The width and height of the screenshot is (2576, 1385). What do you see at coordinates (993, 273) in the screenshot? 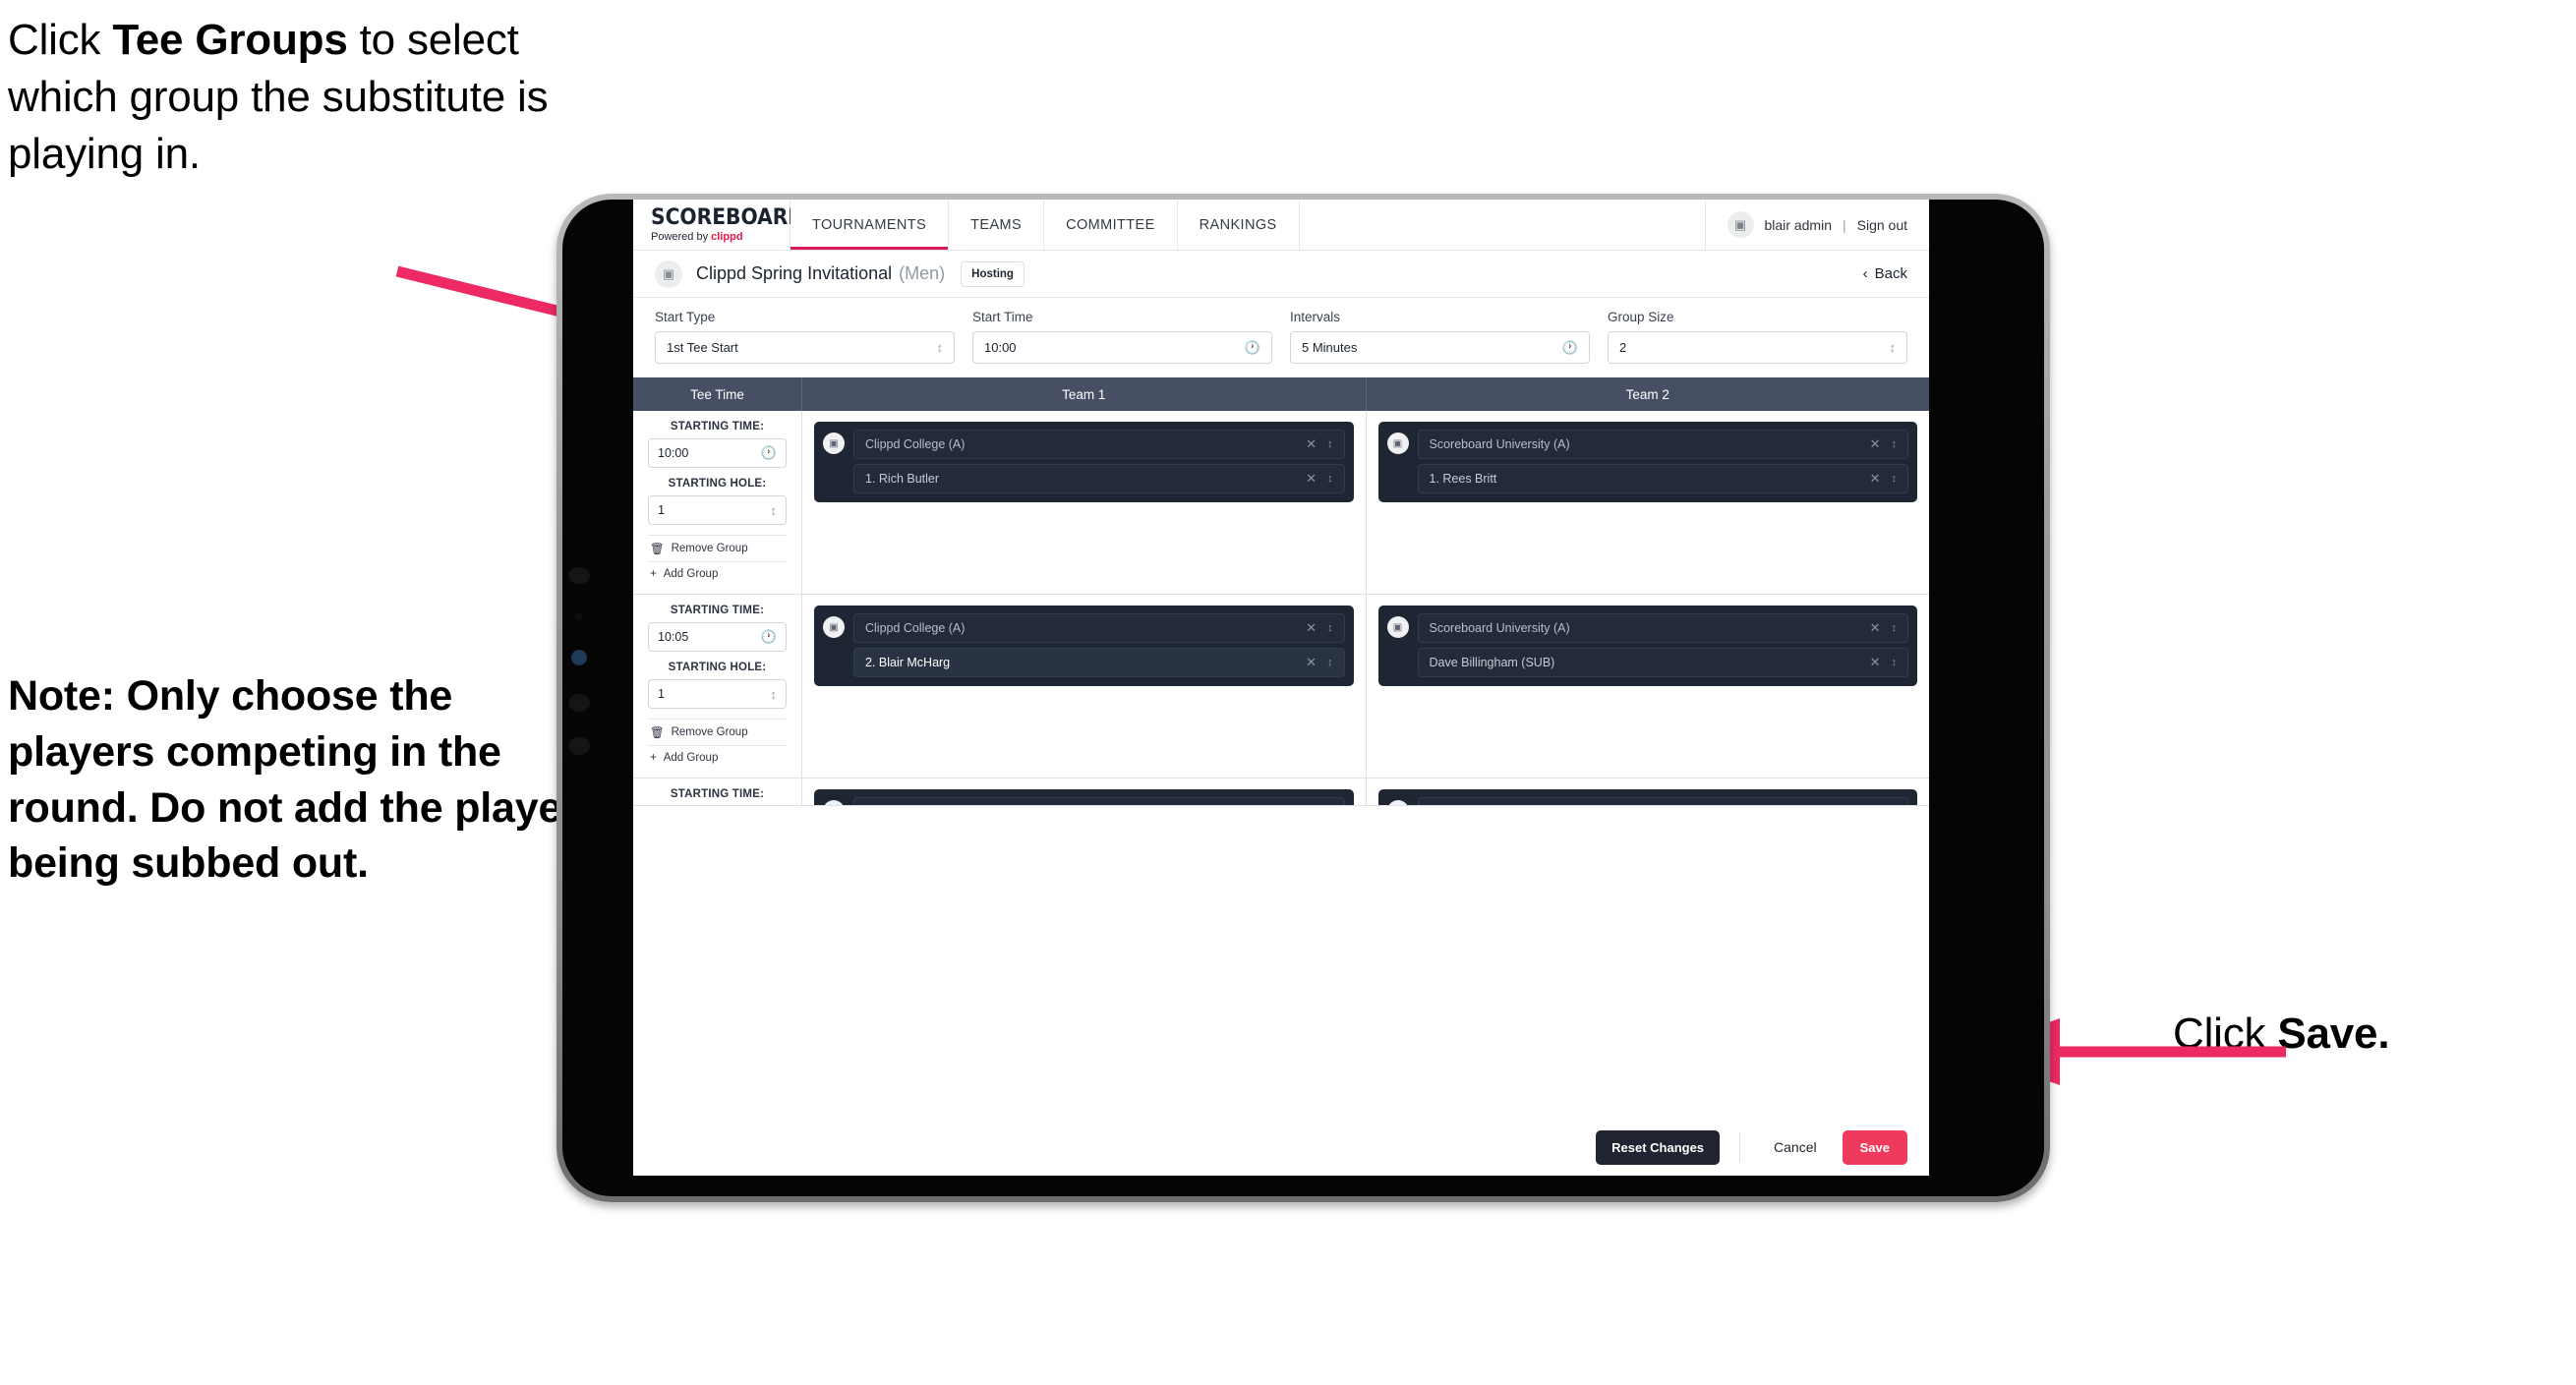
I see `status-badge: Hosting` at bounding box center [993, 273].